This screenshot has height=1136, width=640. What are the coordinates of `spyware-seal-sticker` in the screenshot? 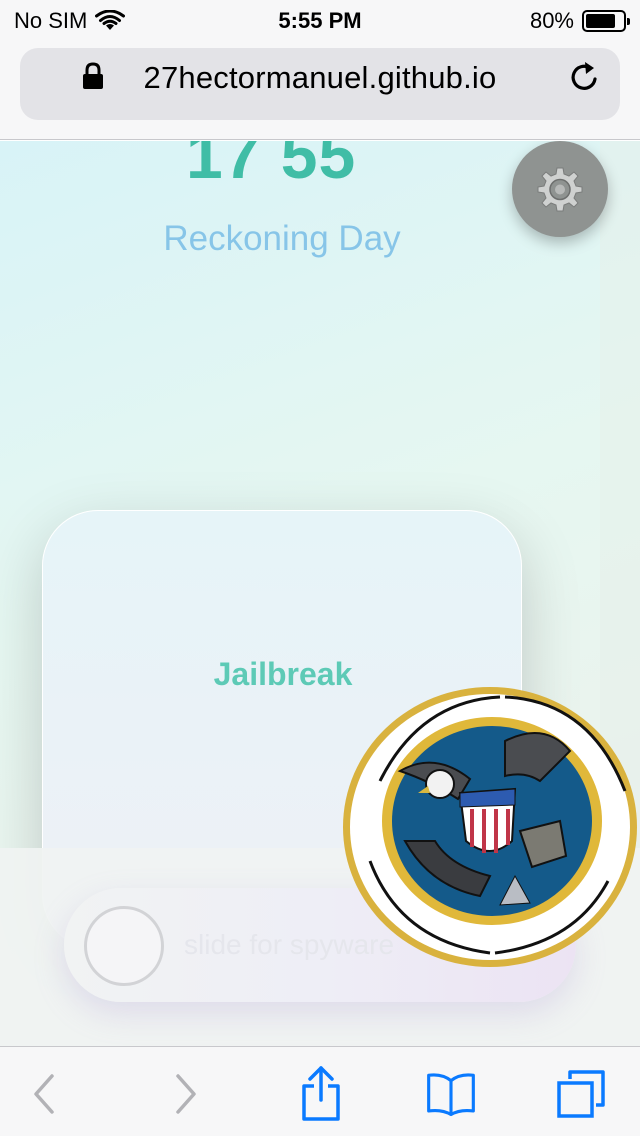 It's located at (490, 827).